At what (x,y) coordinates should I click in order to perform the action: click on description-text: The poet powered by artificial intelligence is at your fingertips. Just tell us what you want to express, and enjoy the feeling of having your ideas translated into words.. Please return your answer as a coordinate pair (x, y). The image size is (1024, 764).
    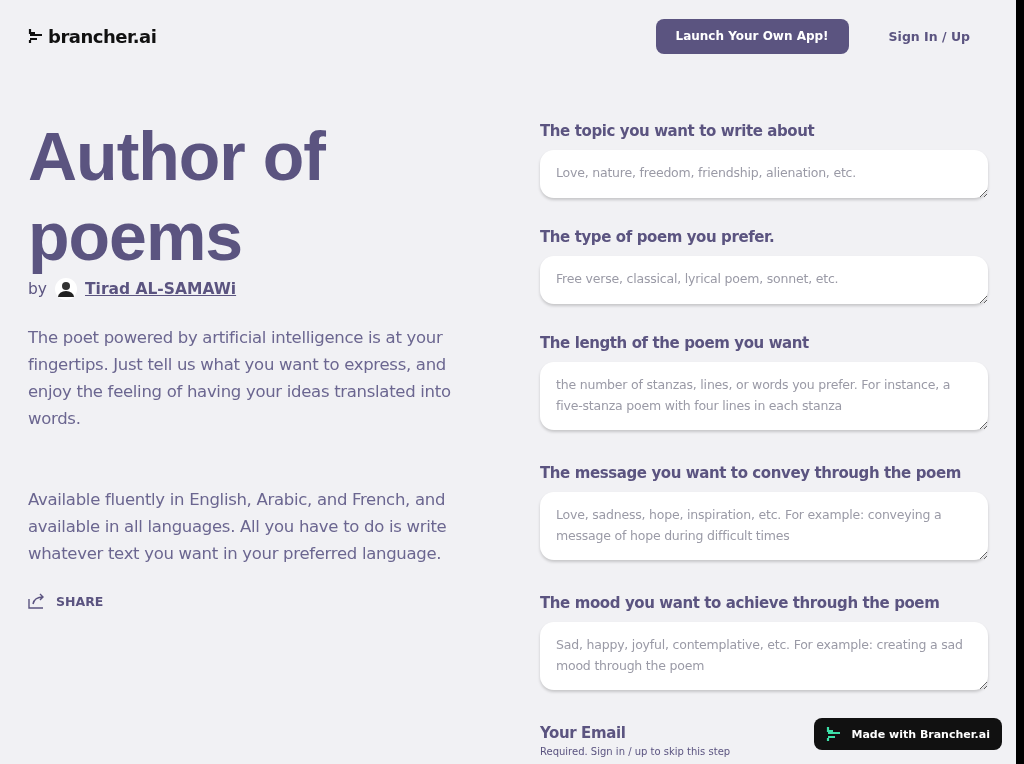
    Looking at the image, I should click on (240, 378).